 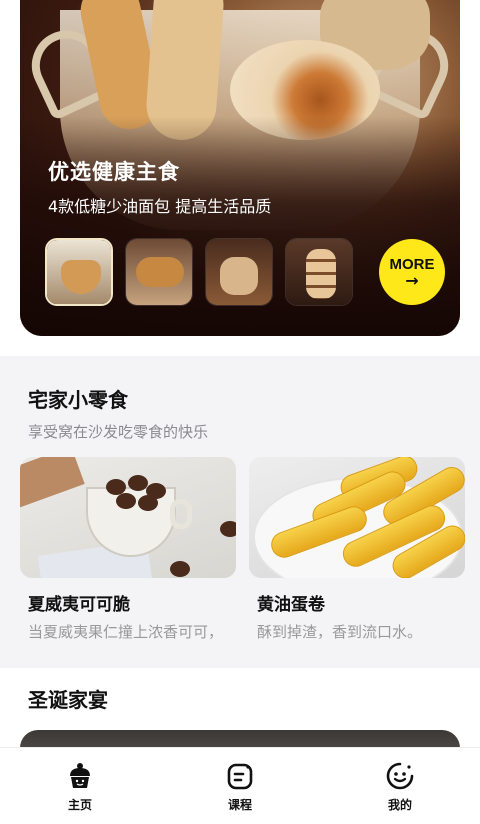 I want to click on banner-subtitle: 4款低糖少油面包 提高生活品质, so click(x=160, y=206).